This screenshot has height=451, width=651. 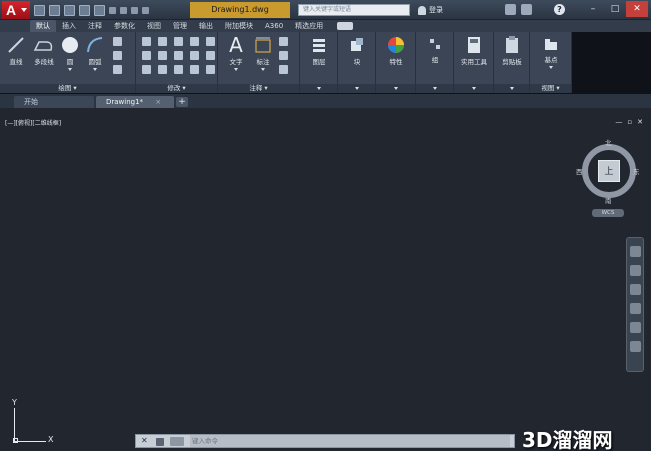 What do you see at coordinates (593, 9) in the screenshot?
I see `minimize-button: –` at bounding box center [593, 9].